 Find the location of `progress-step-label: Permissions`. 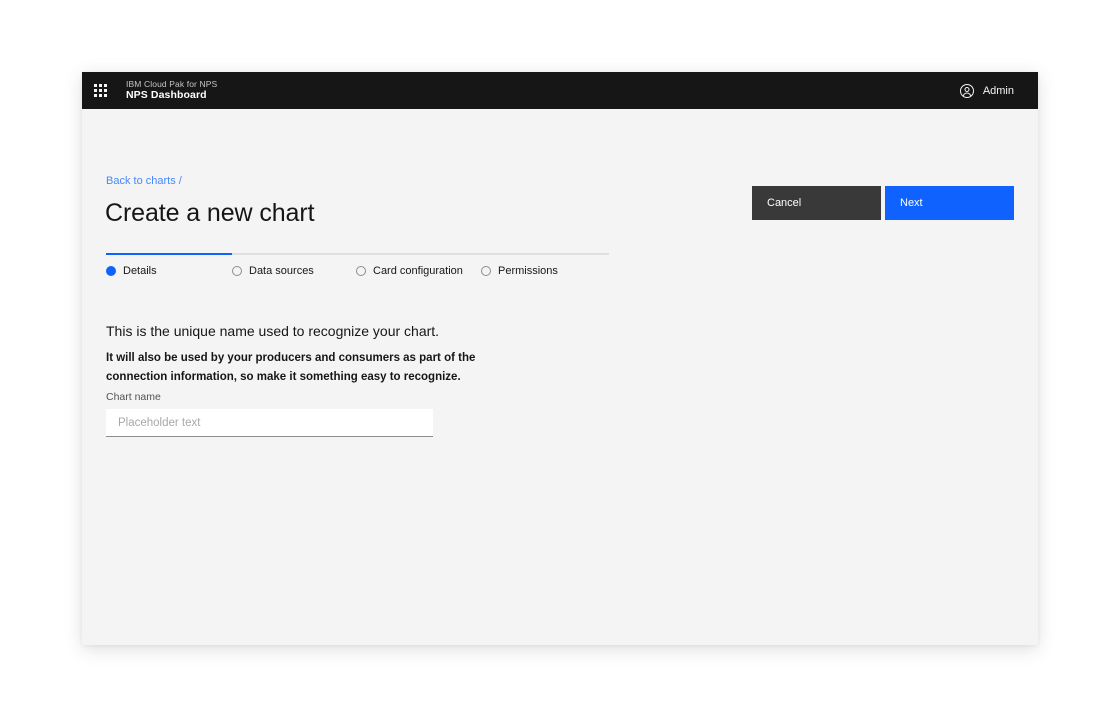

progress-step-label: Permissions is located at coordinates (528, 271).